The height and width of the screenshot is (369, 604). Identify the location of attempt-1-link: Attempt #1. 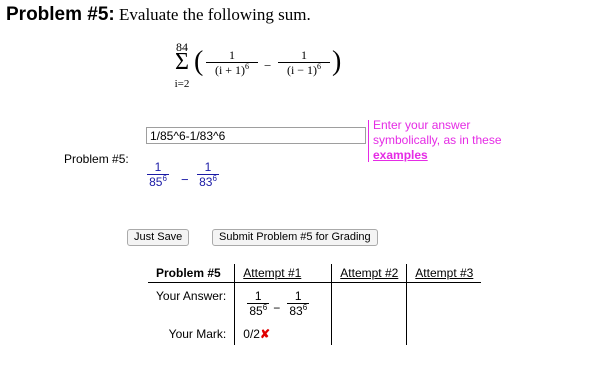
(283, 273).